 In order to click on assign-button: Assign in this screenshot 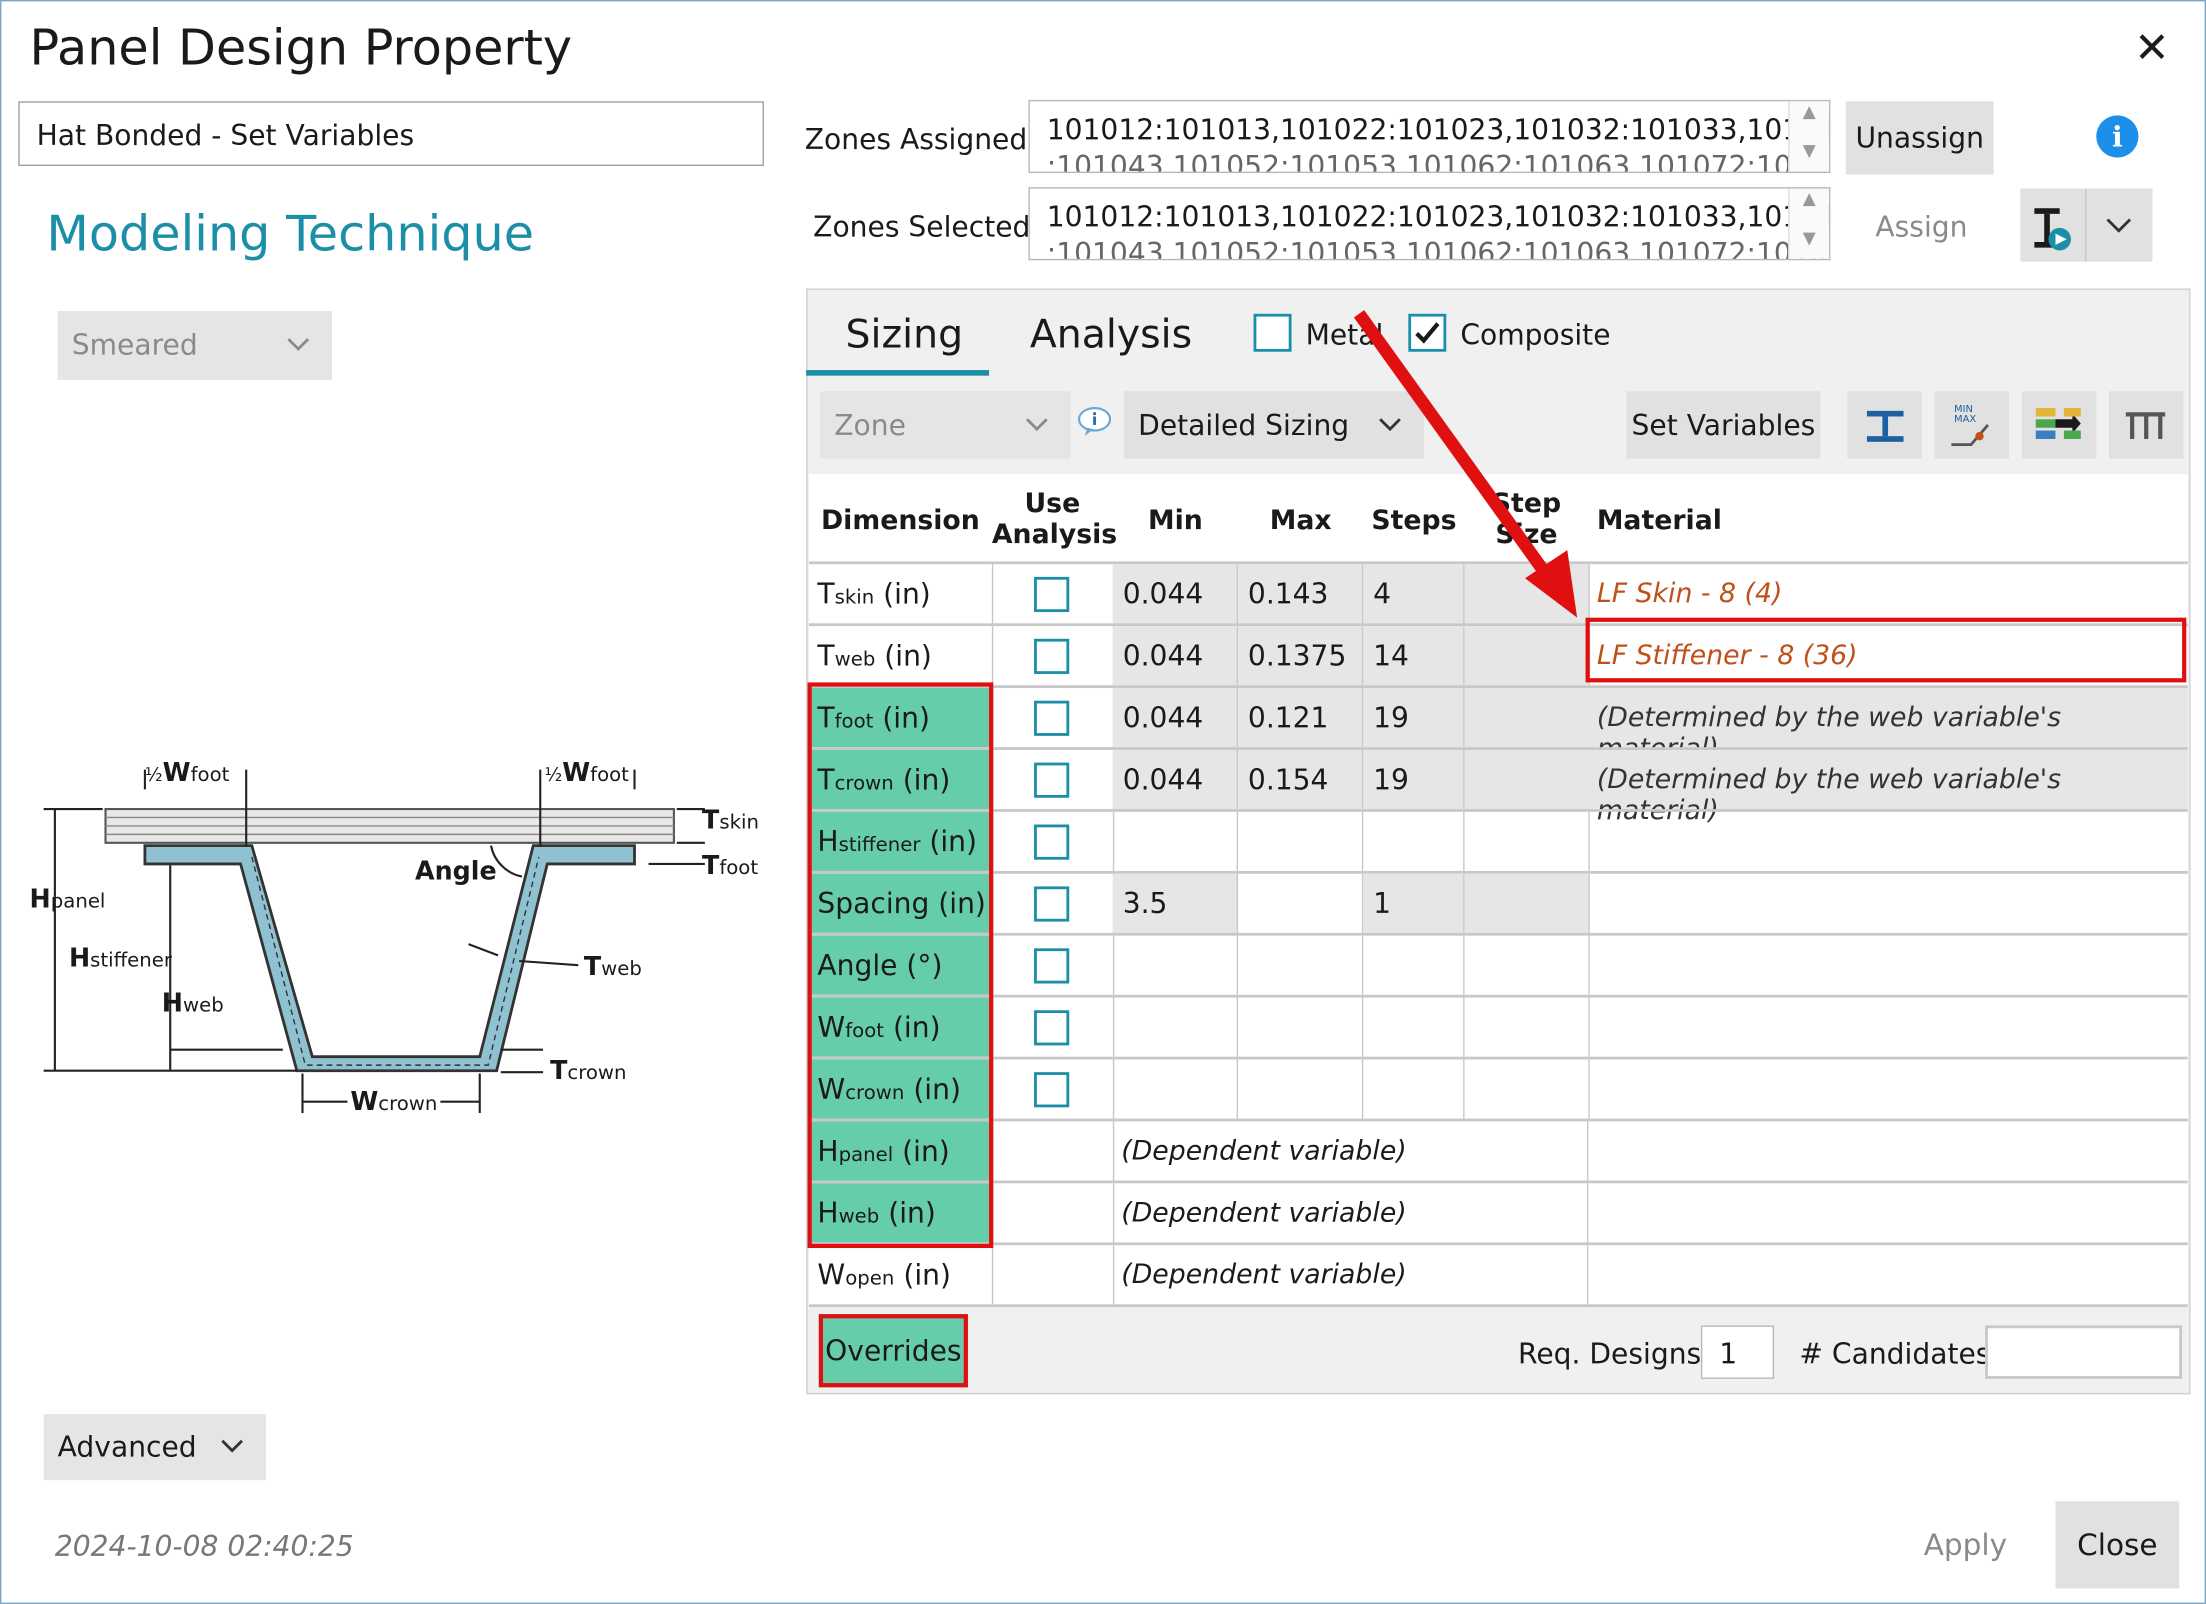, I will do `click(1921, 227)`.